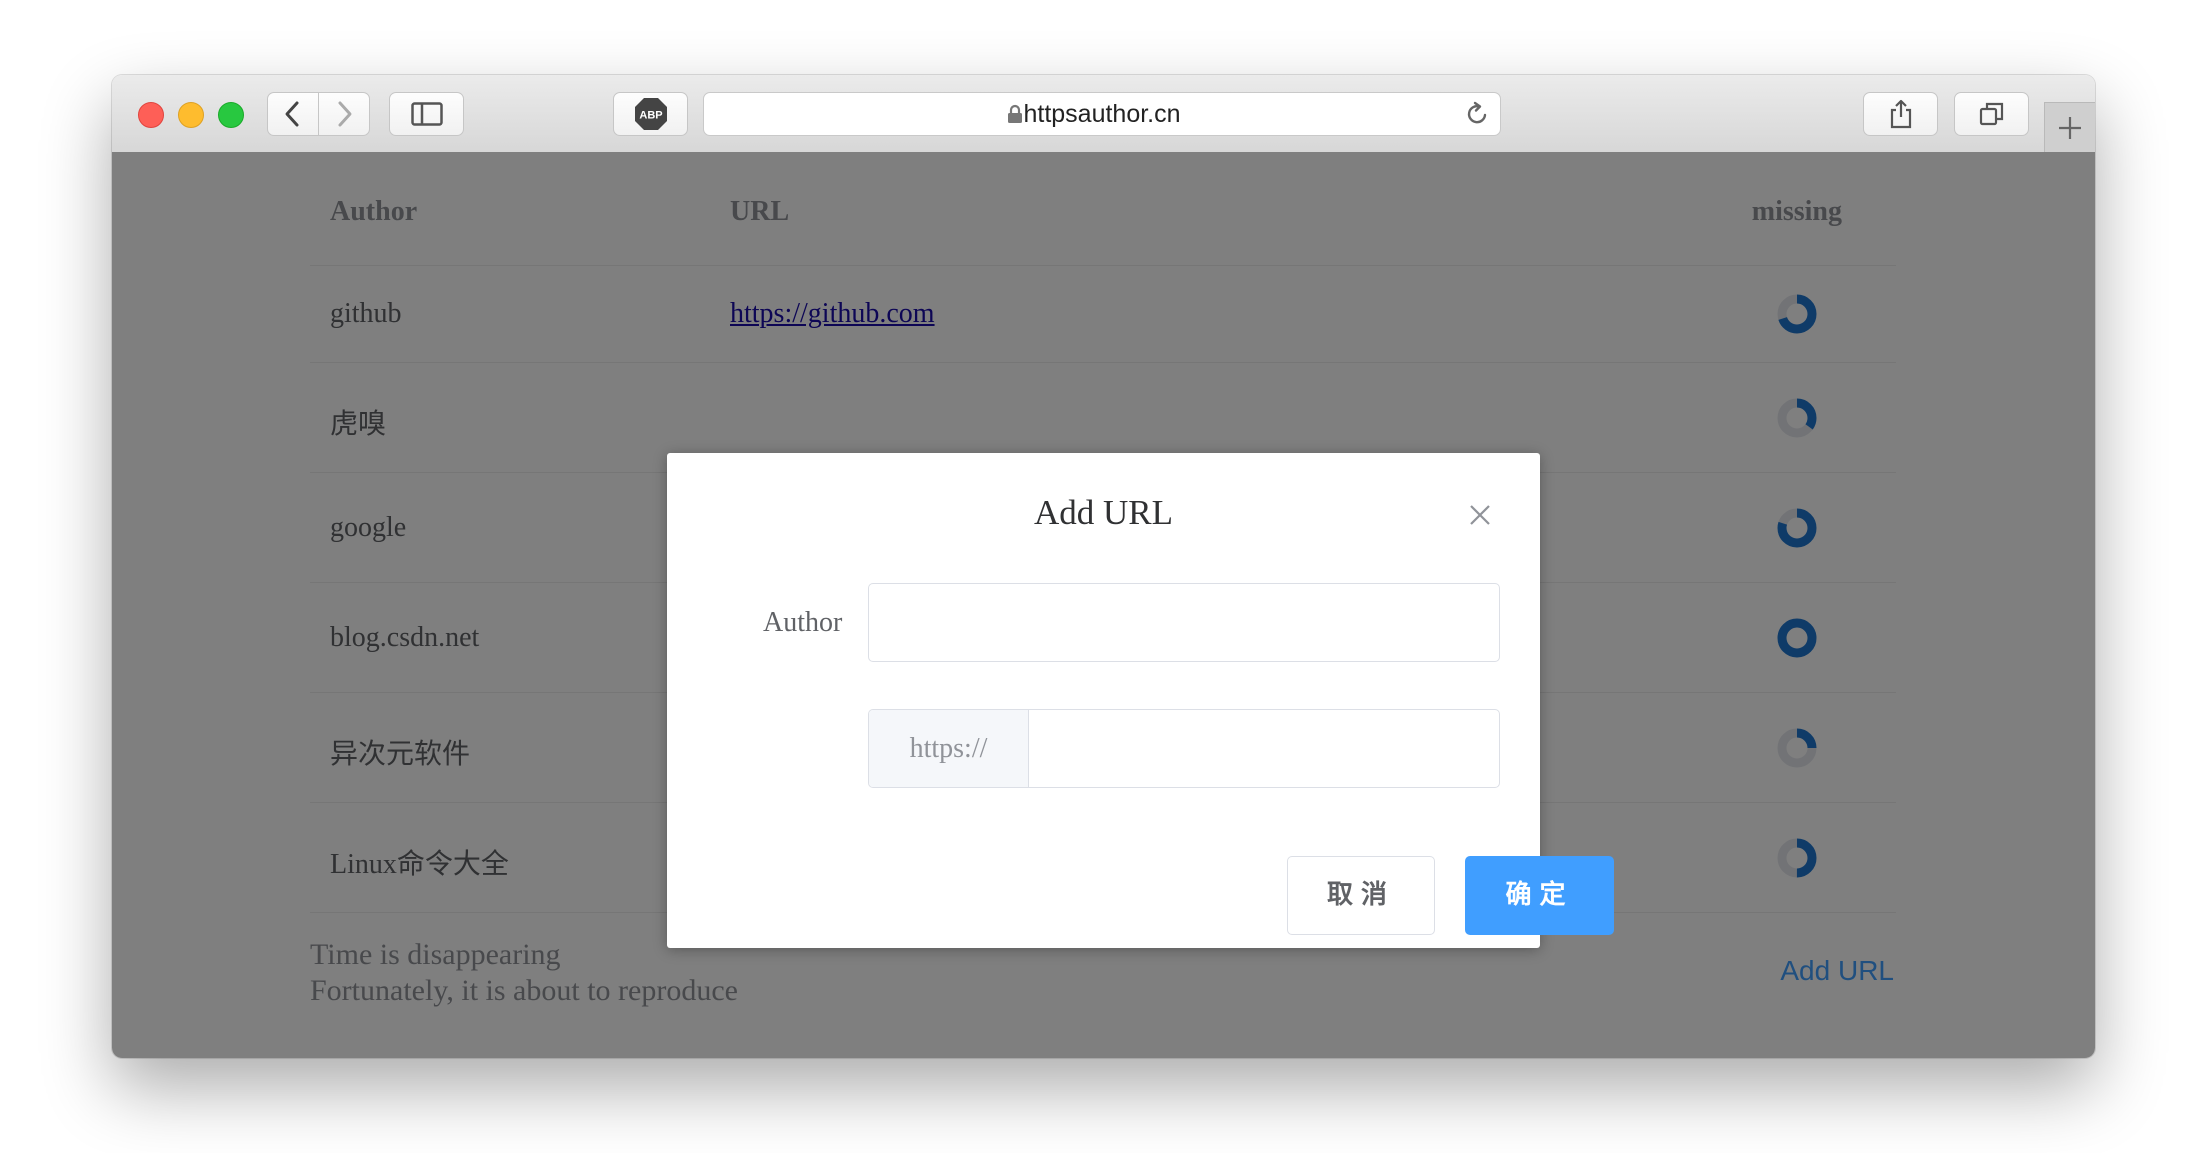 This screenshot has width=2206, height=1153. What do you see at coordinates (231, 115) in the screenshot?
I see `fullscreen-window-button` at bounding box center [231, 115].